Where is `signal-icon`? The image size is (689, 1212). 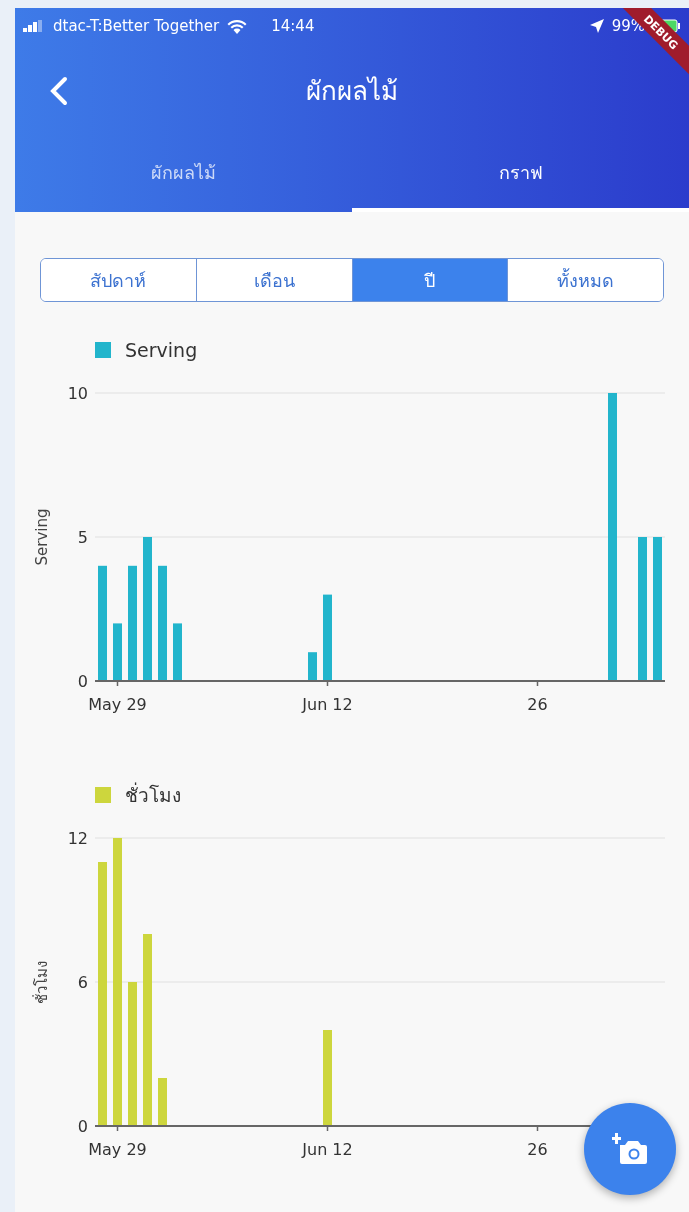 signal-icon is located at coordinates (34, 26).